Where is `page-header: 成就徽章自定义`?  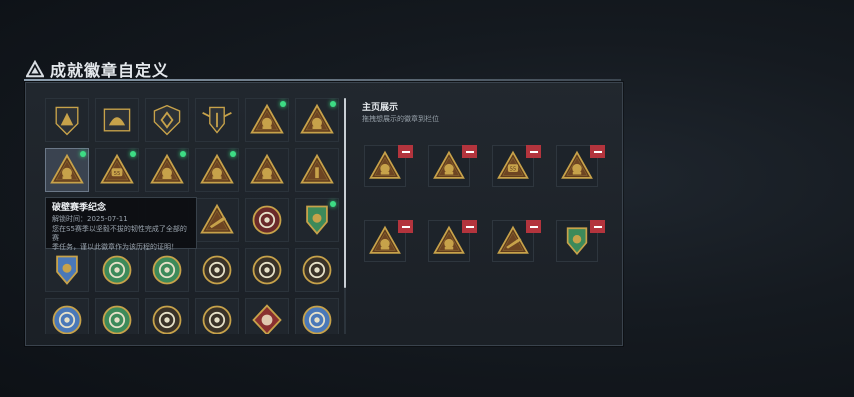 page-header: 成就徽章自定义 is located at coordinates (97, 69).